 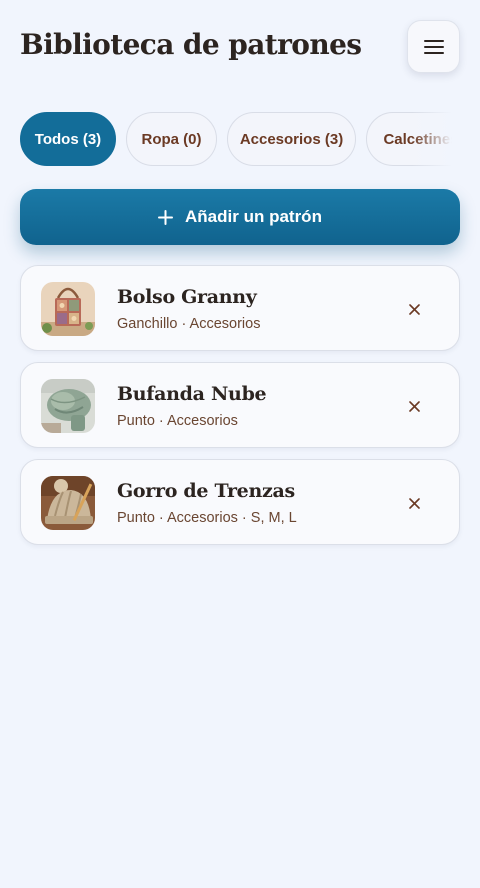 I want to click on plus-icon, so click(x=166, y=217).